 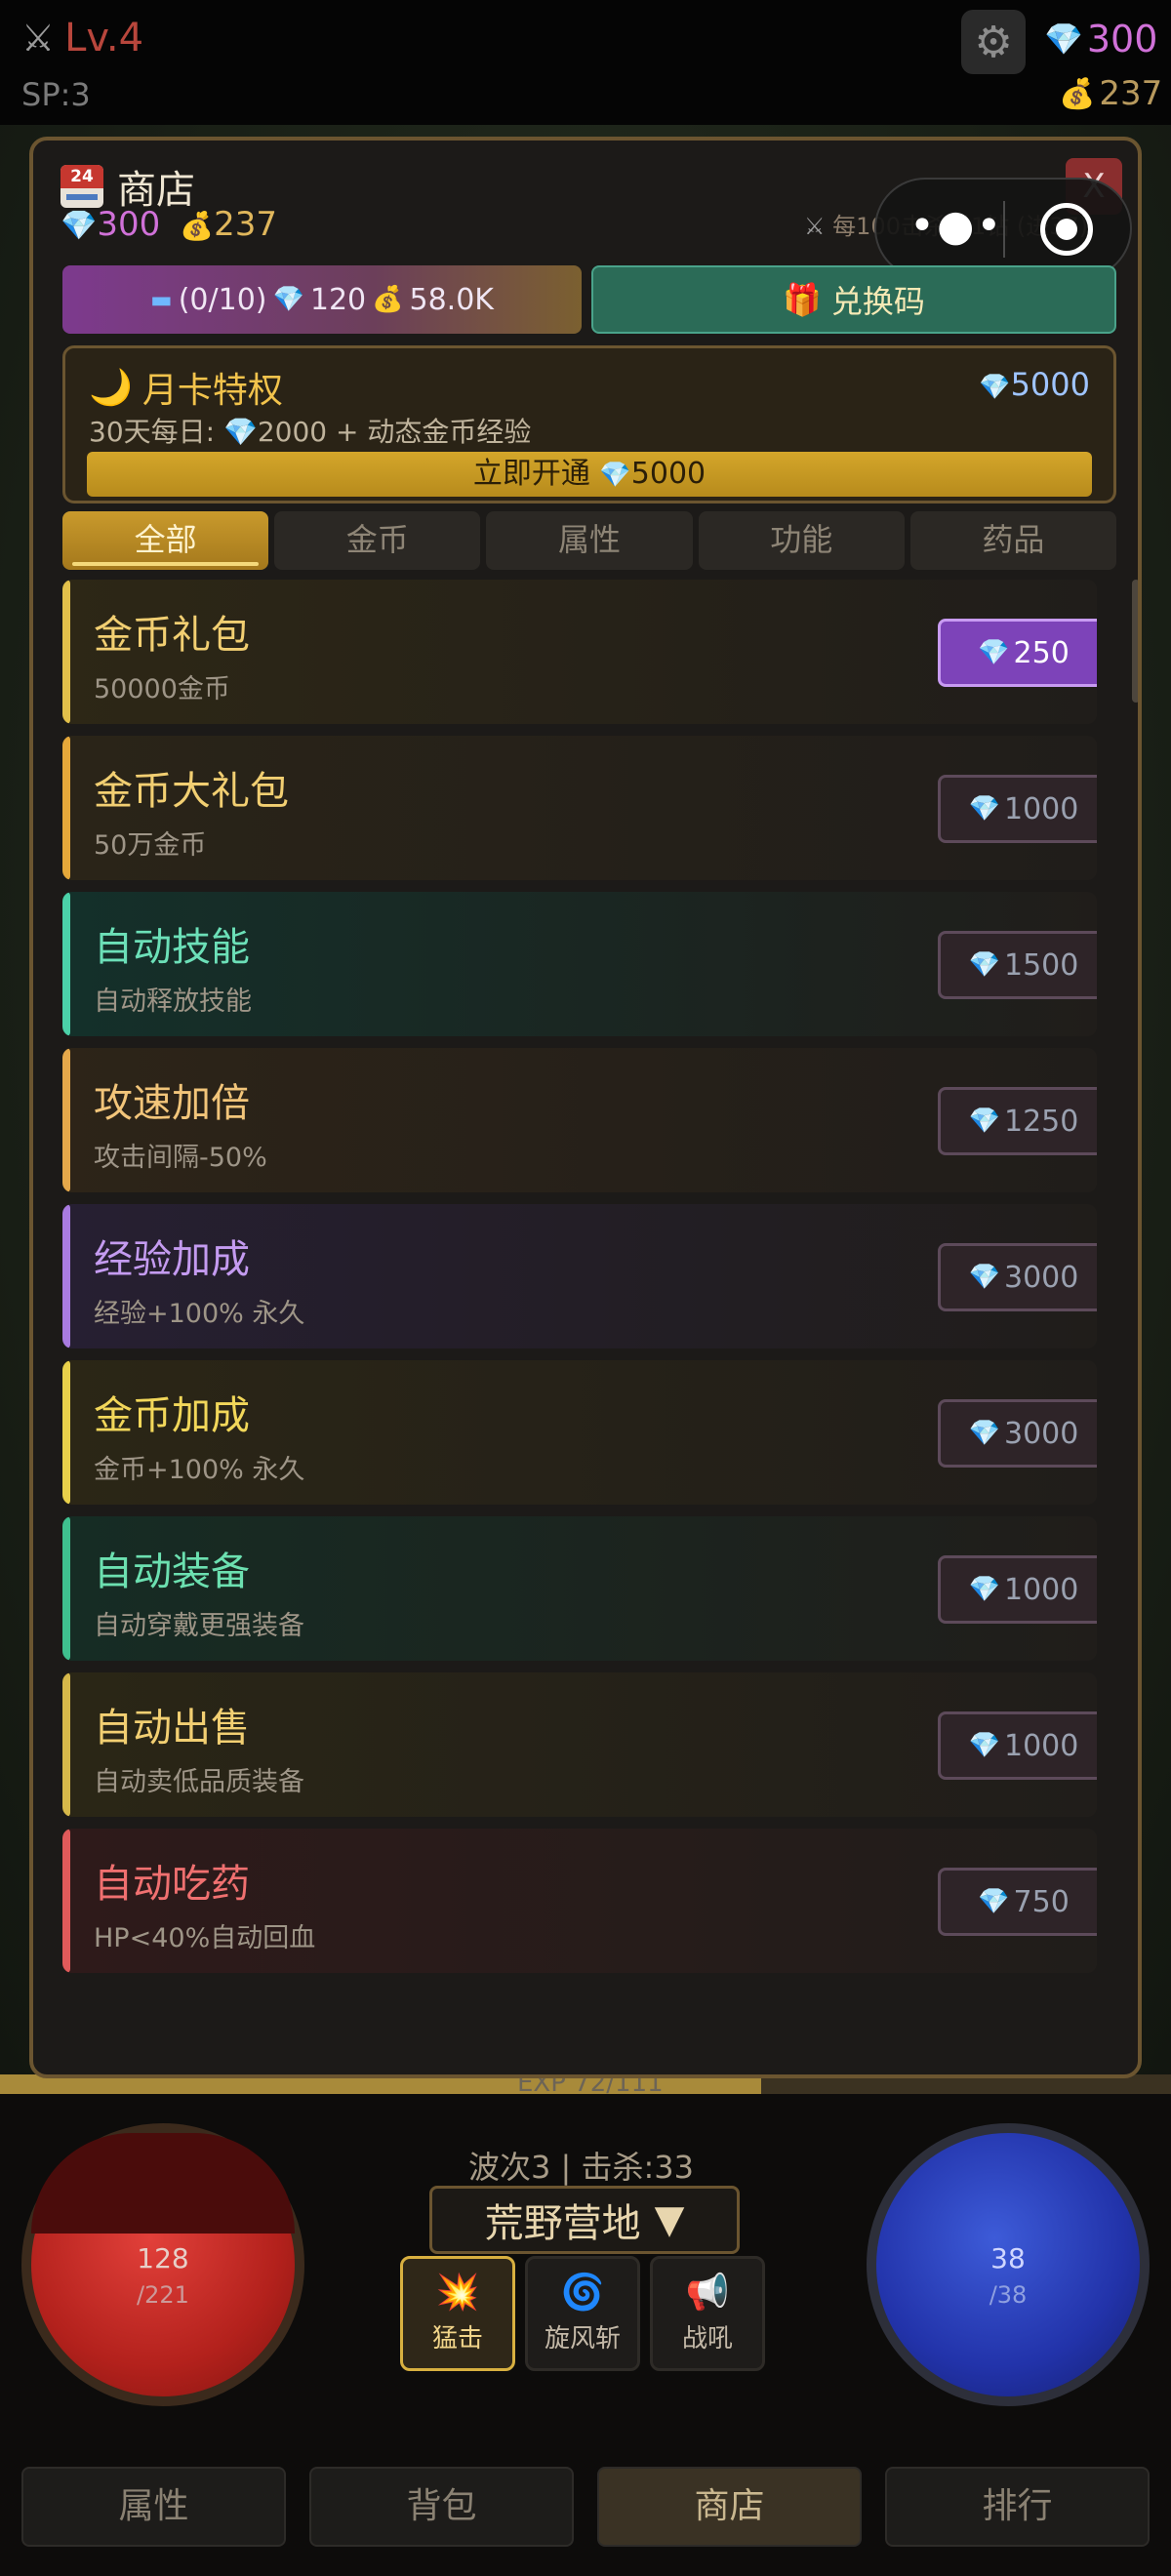 What do you see at coordinates (579, 964) in the screenshot?
I see `list-item: 自动技能 自动释放技能 💎 1500` at bounding box center [579, 964].